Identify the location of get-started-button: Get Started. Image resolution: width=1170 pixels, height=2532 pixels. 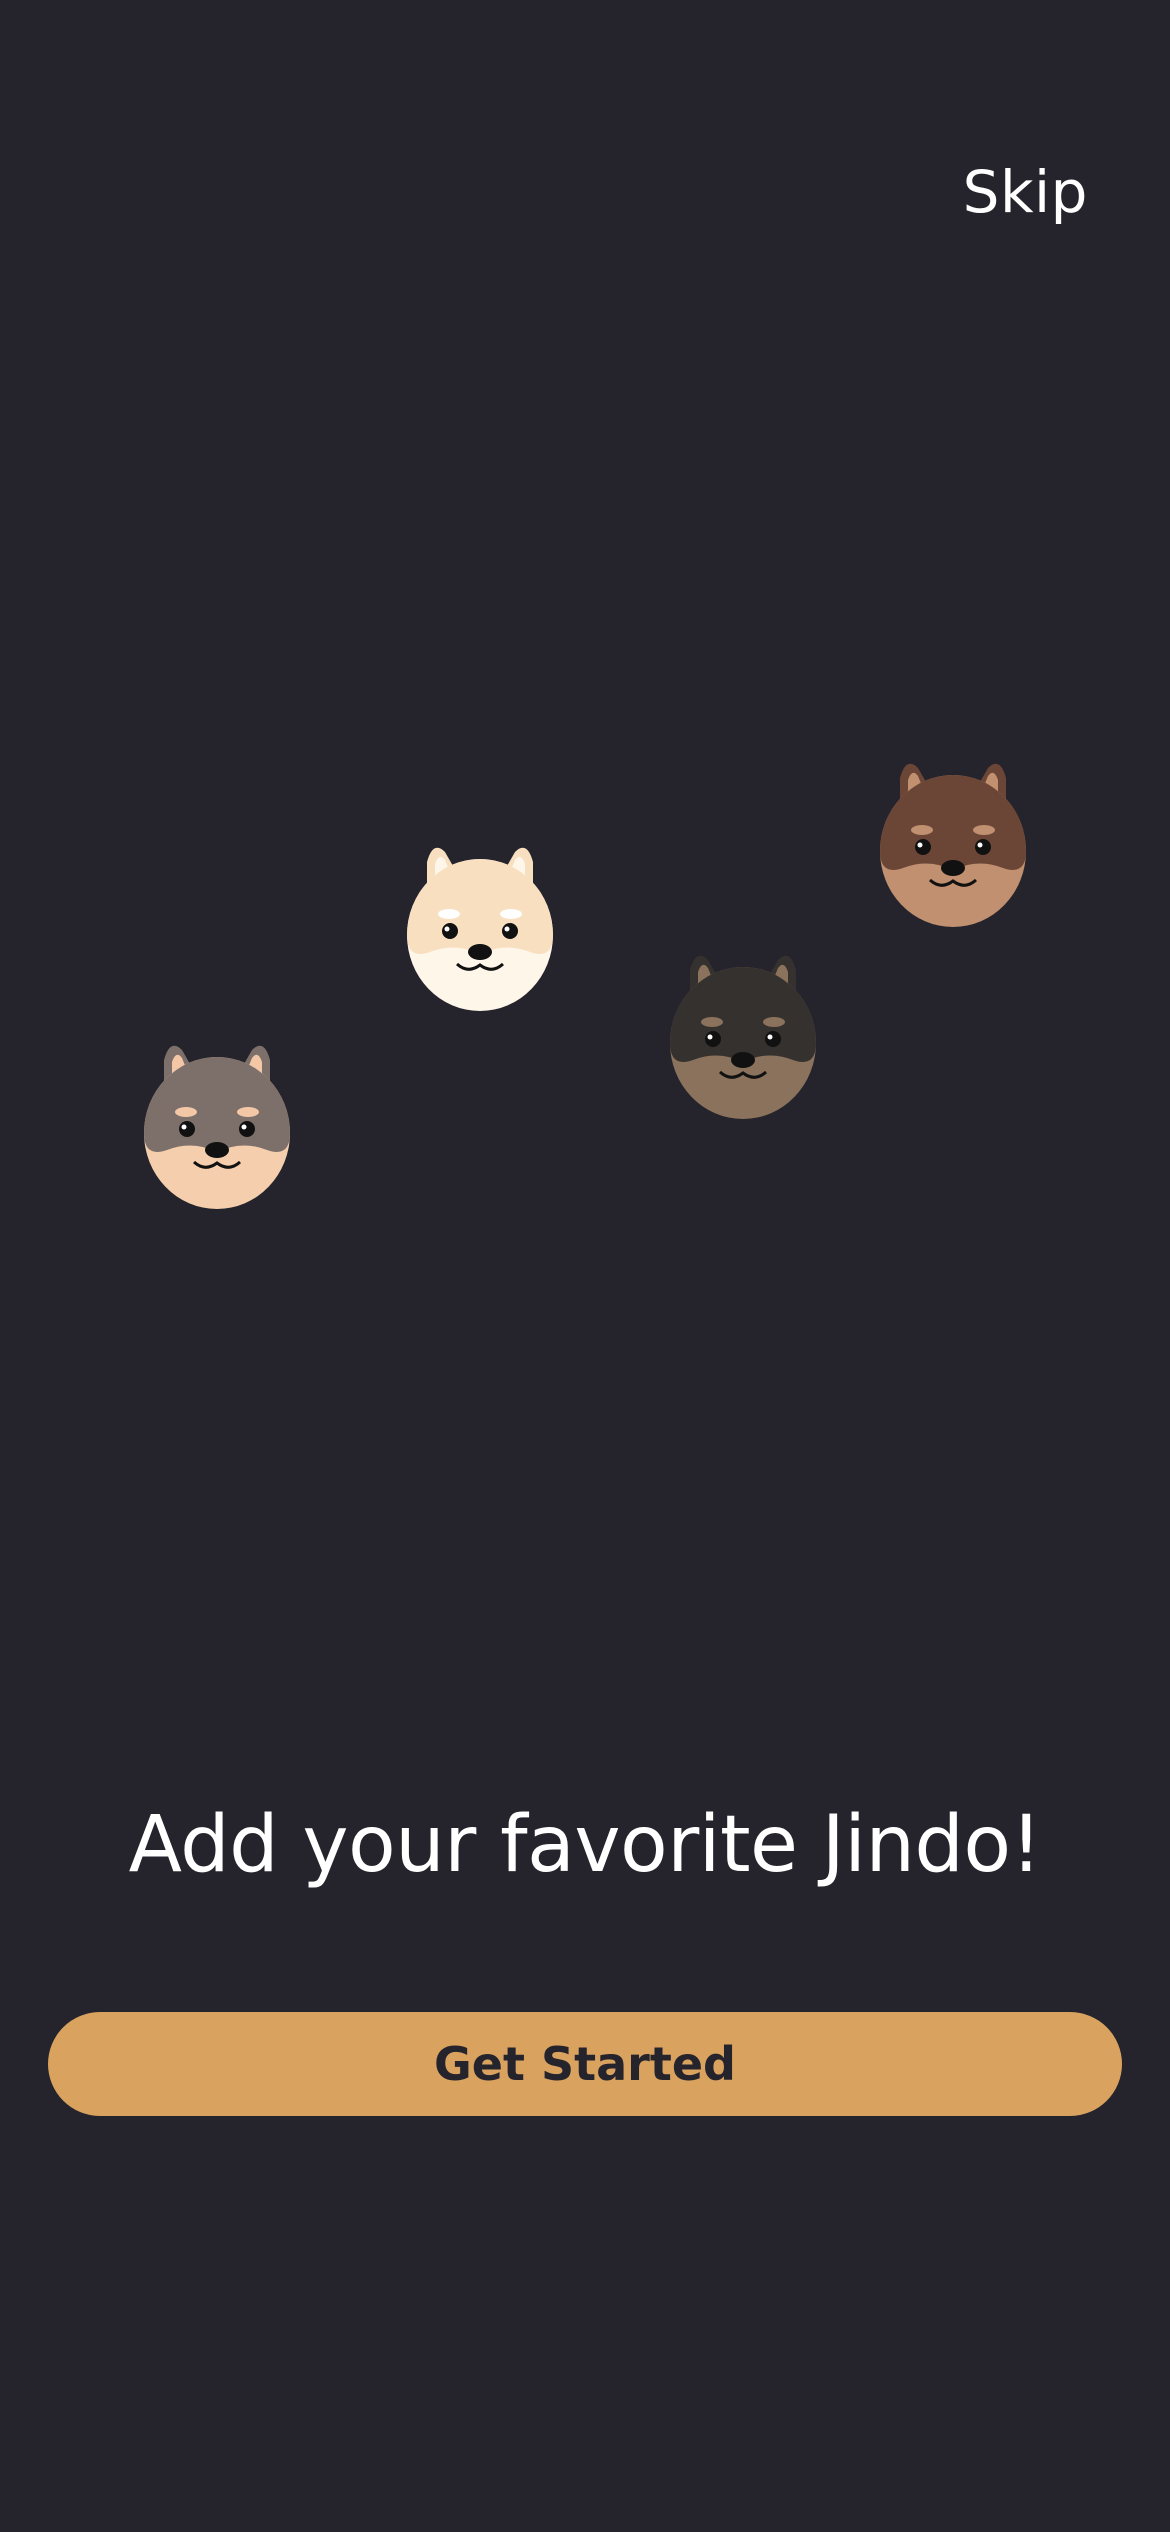
(585, 2064).